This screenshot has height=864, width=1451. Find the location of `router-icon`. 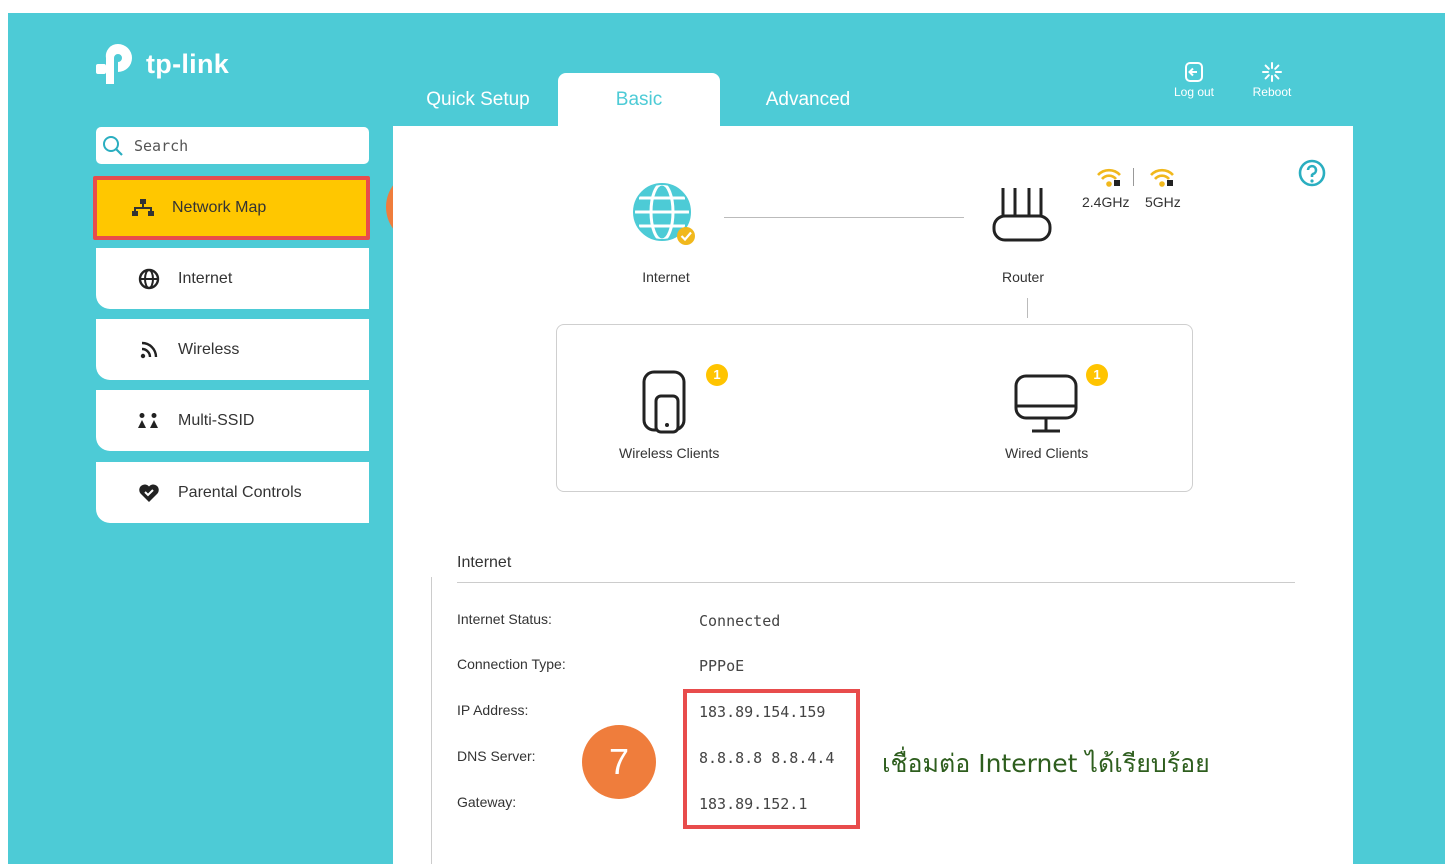

router-icon is located at coordinates (1022, 215).